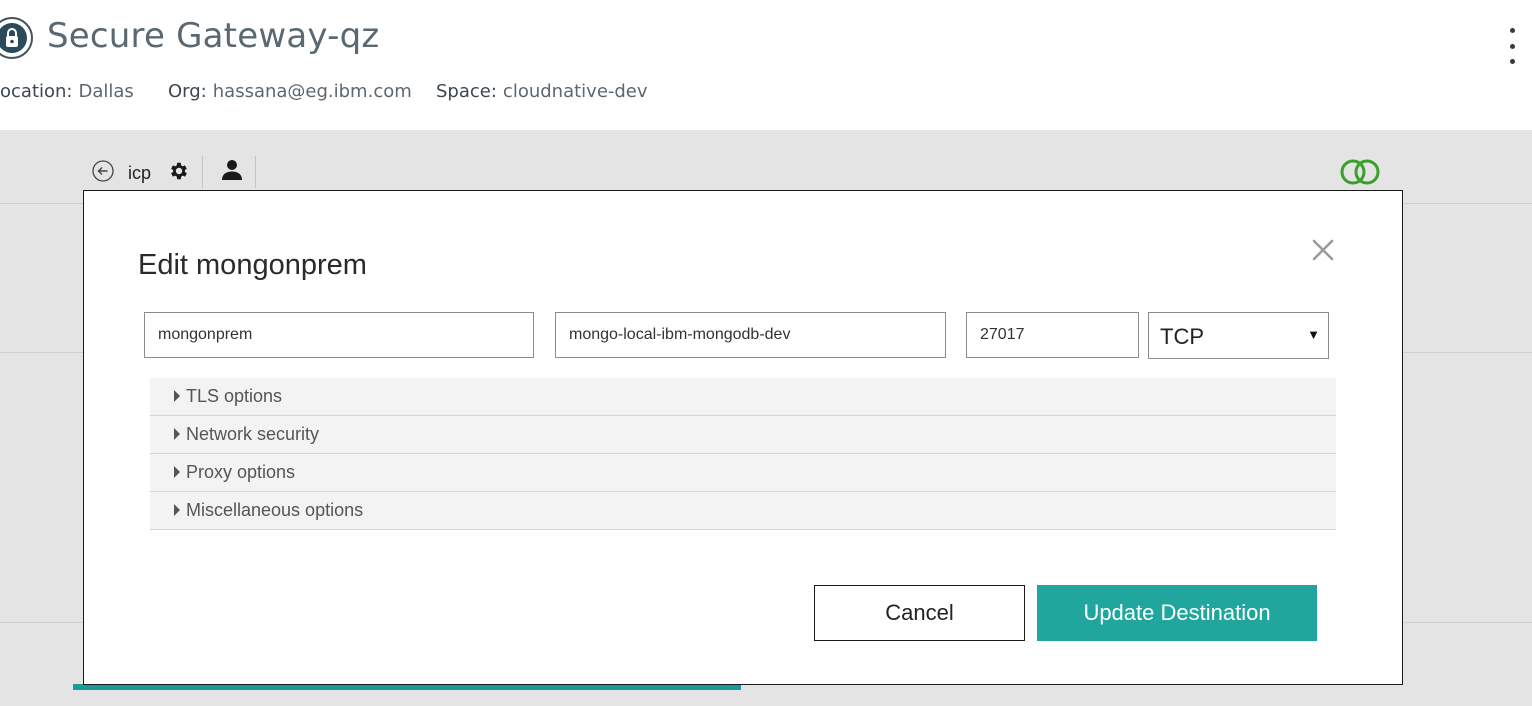  What do you see at coordinates (1323, 250) in the screenshot?
I see `close-icon` at bounding box center [1323, 250].